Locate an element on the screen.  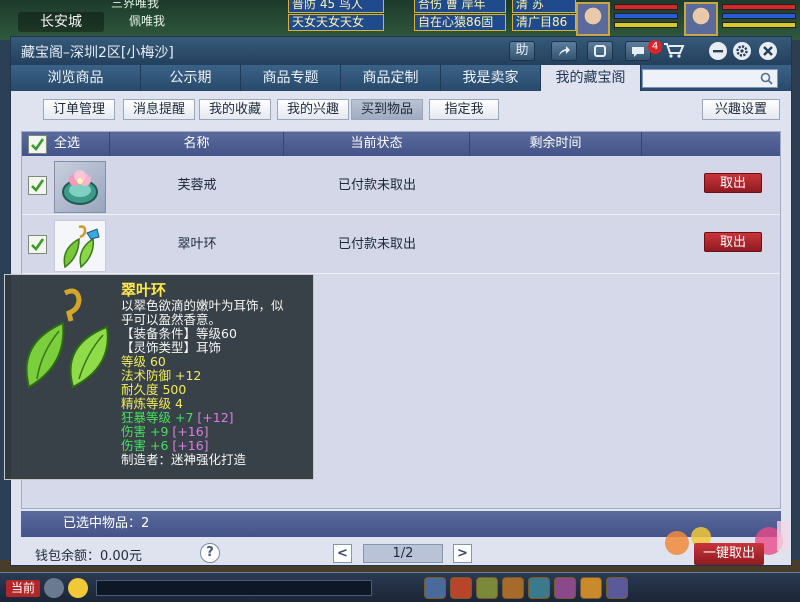
earring-large-icon is located at coordinates (67, 338).